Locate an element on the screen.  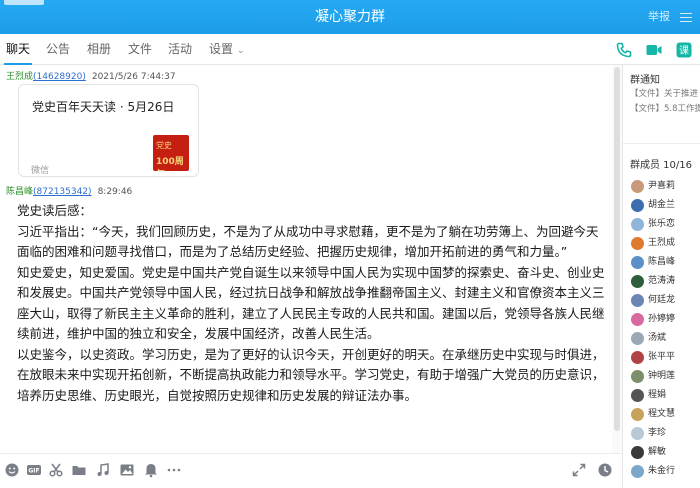
video-call-icon is located at coordinates (654, 50).